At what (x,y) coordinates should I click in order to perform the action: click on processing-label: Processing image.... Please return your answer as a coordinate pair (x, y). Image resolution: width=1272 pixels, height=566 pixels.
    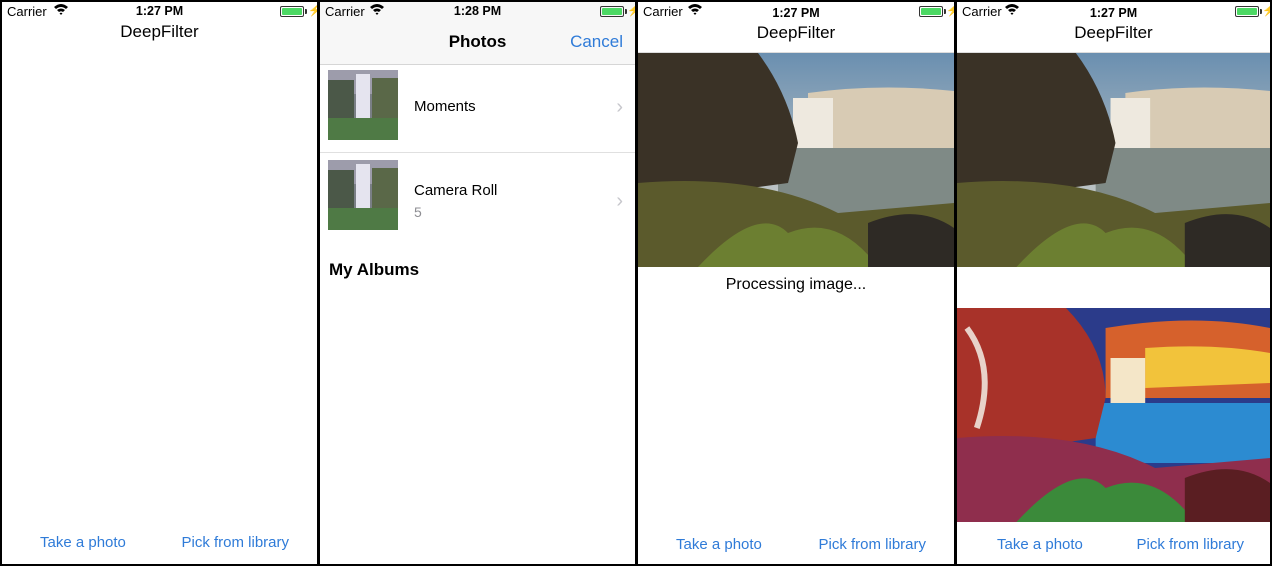
    Looking at the image, I should click on (796, 284).